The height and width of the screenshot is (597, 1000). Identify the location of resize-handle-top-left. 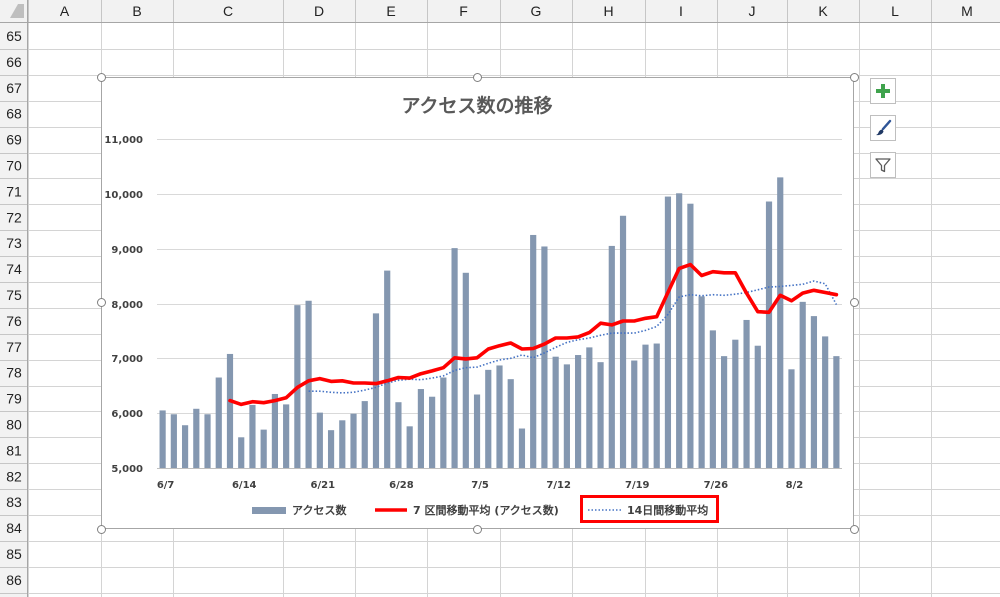
(101, 77).